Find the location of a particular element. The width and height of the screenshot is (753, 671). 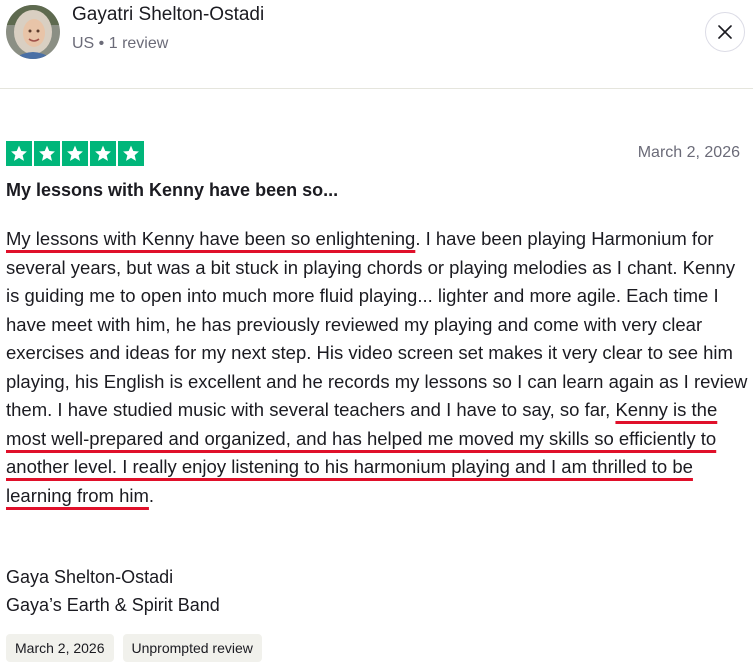

close-icon is located at coordinates (725, 32).